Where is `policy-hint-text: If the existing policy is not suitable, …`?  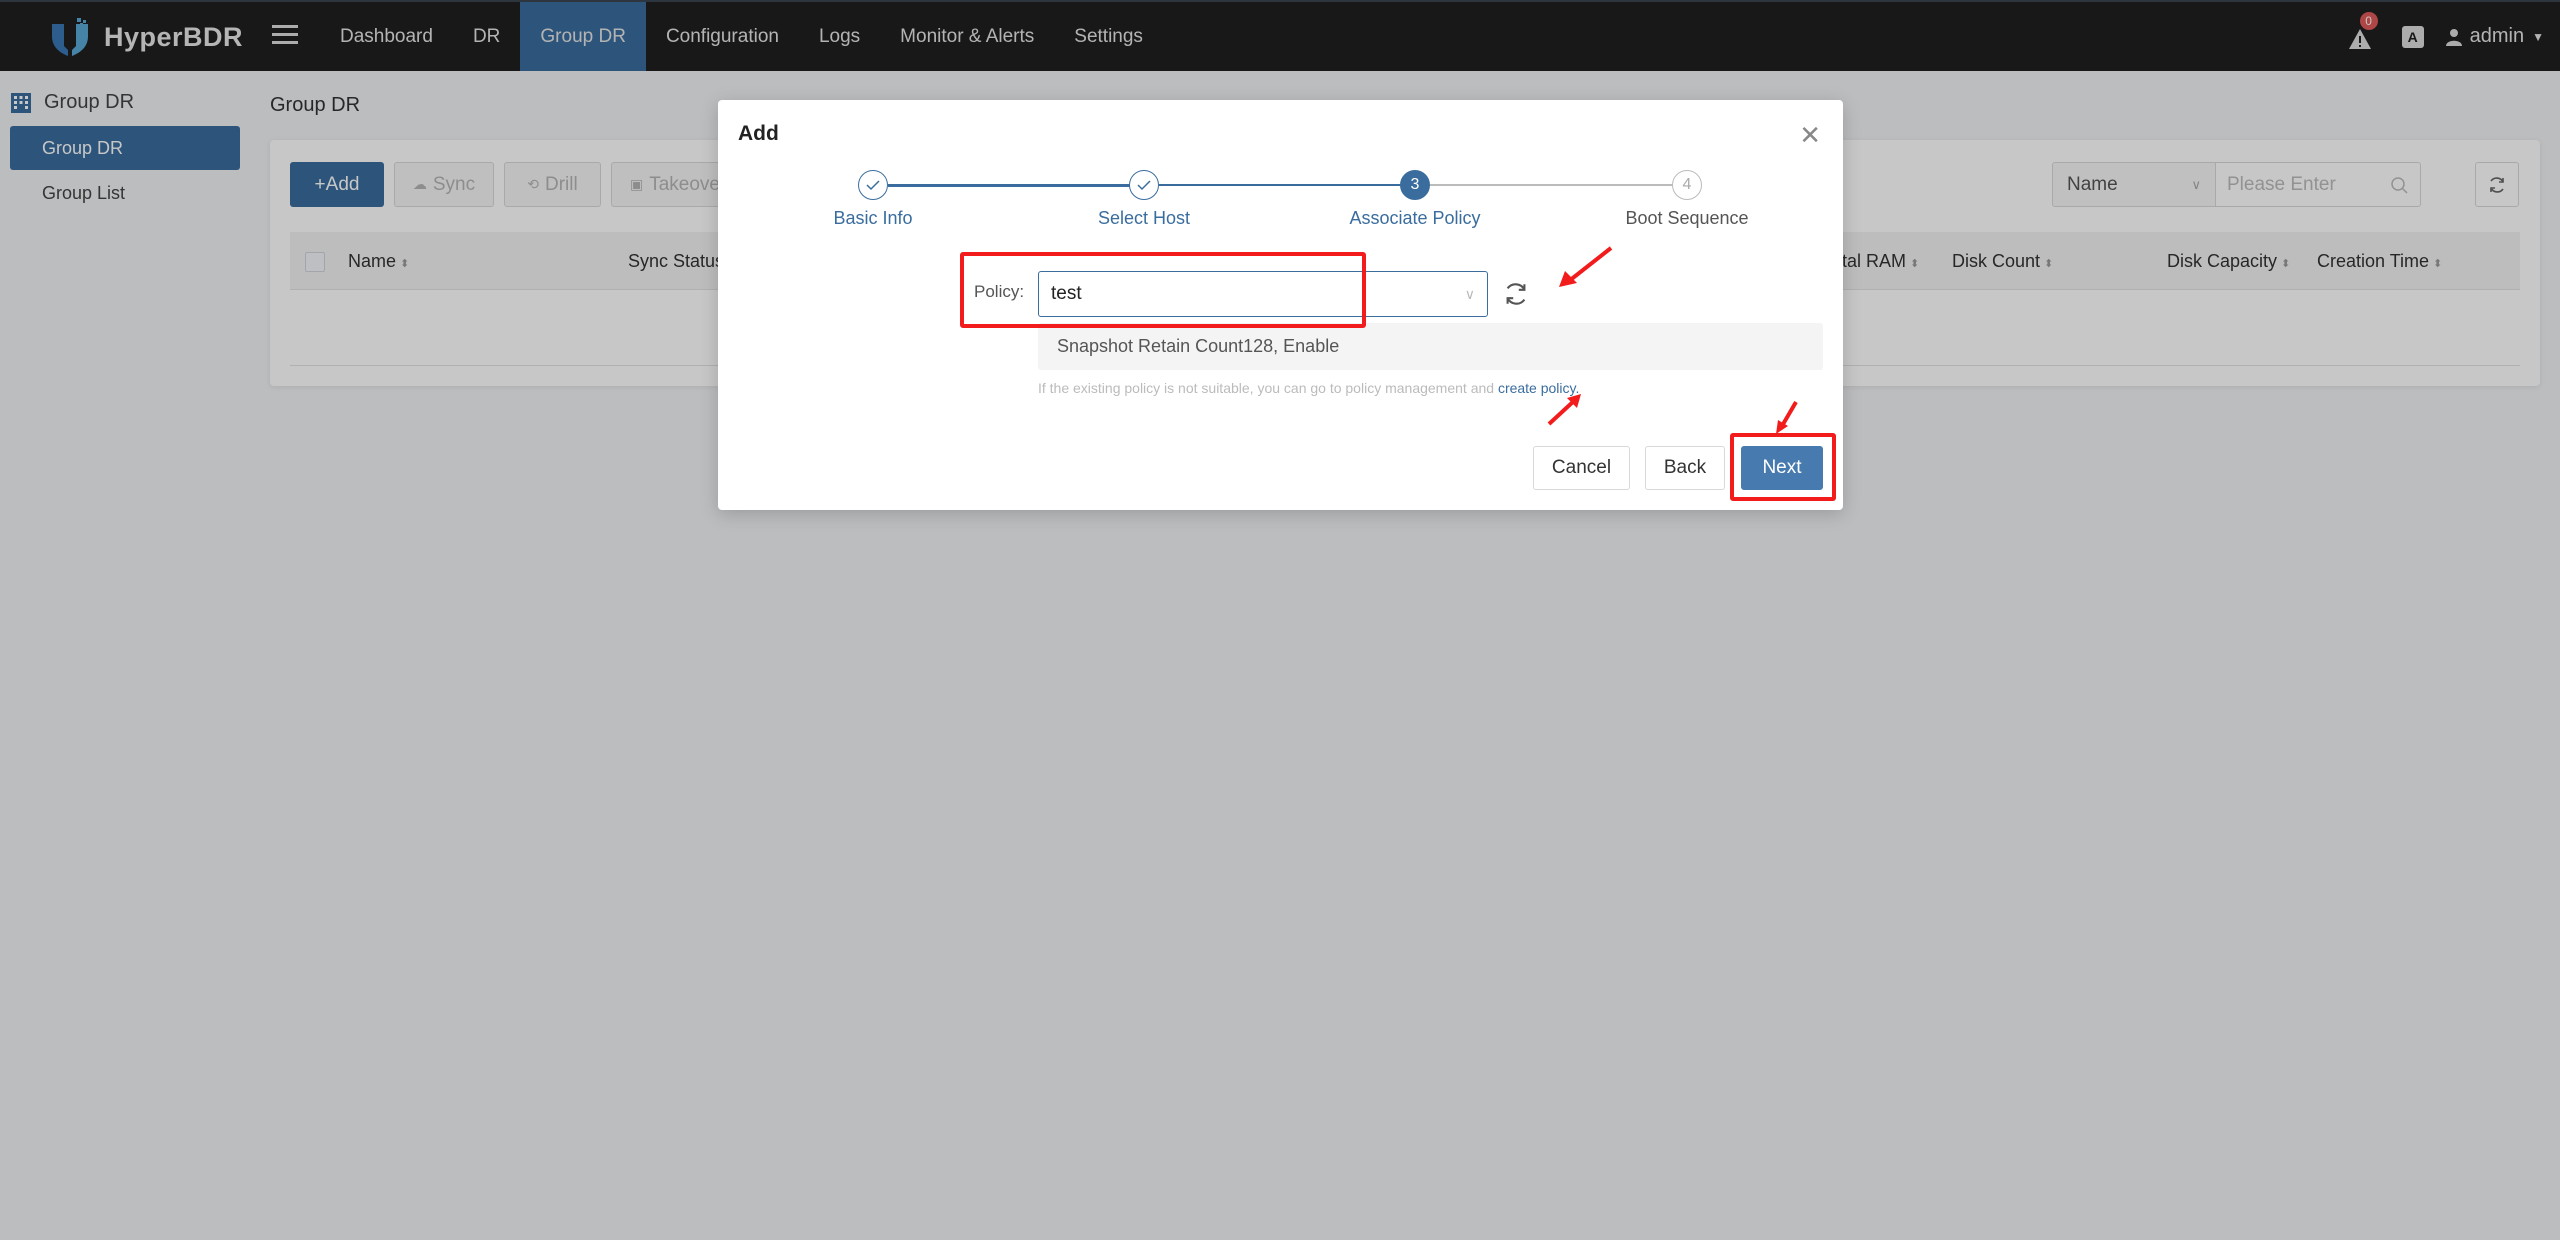
policy-hint-text: If the existing policy is not suitable, … is located at coordinates (1268, 388).